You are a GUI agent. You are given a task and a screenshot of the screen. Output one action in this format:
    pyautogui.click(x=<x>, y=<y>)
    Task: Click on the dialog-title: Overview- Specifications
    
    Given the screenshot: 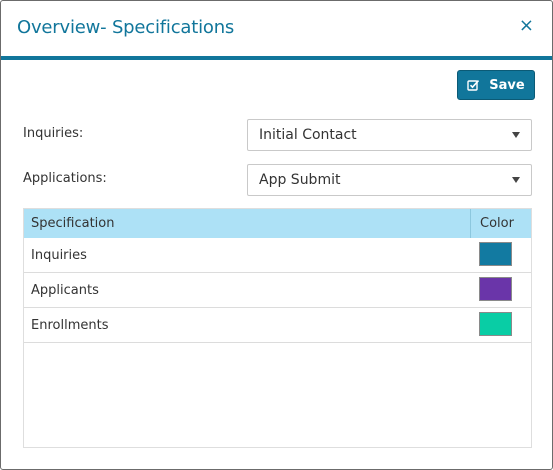 What is the action you would take?
    pyautogui.click(x=126, y=27)
    